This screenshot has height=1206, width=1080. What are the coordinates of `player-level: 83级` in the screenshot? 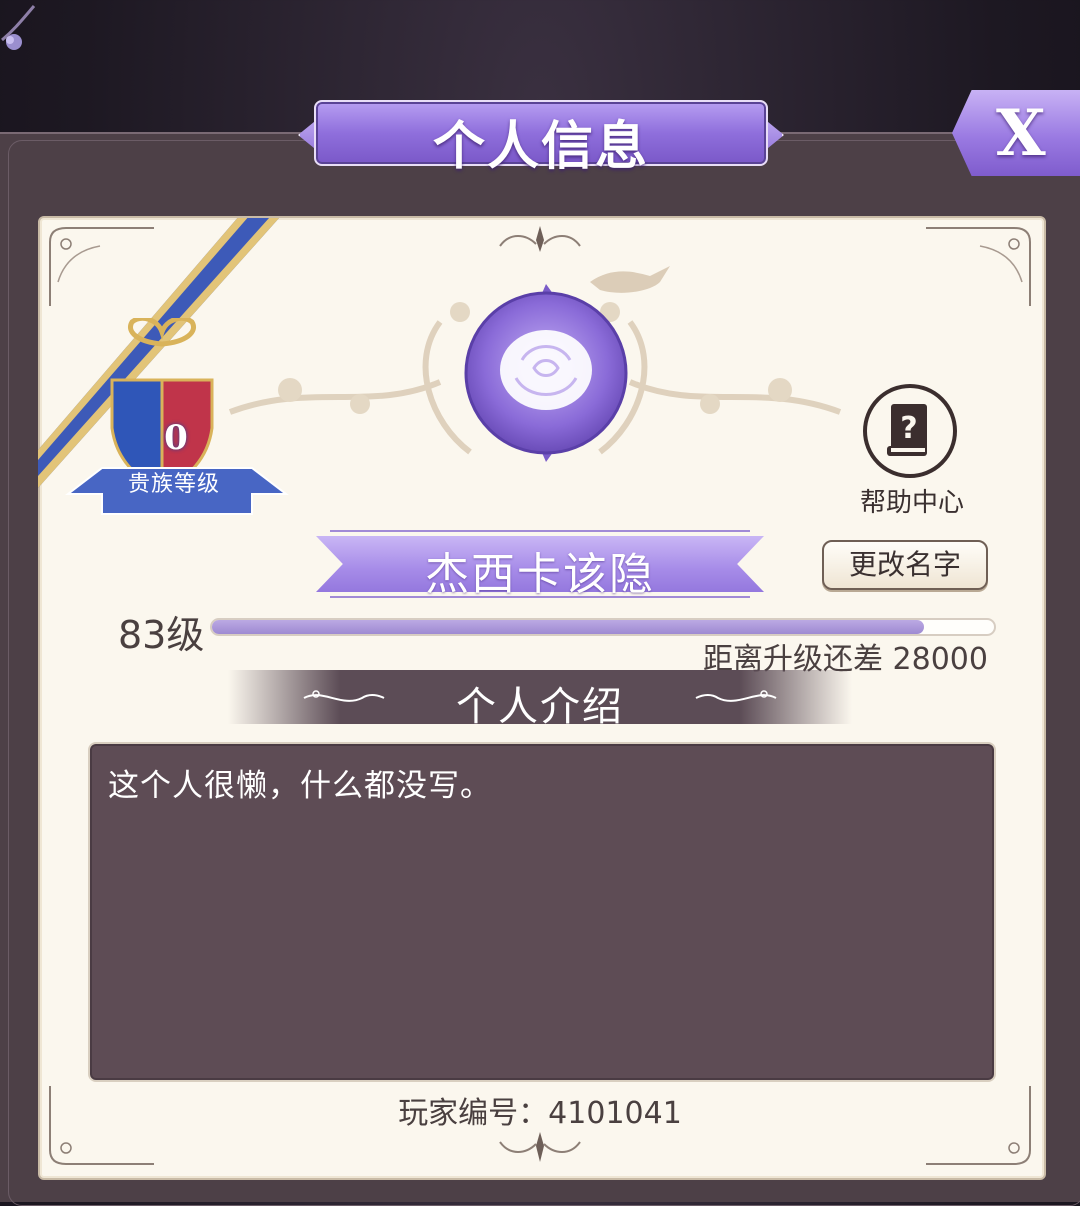 It's located at (161, 635).